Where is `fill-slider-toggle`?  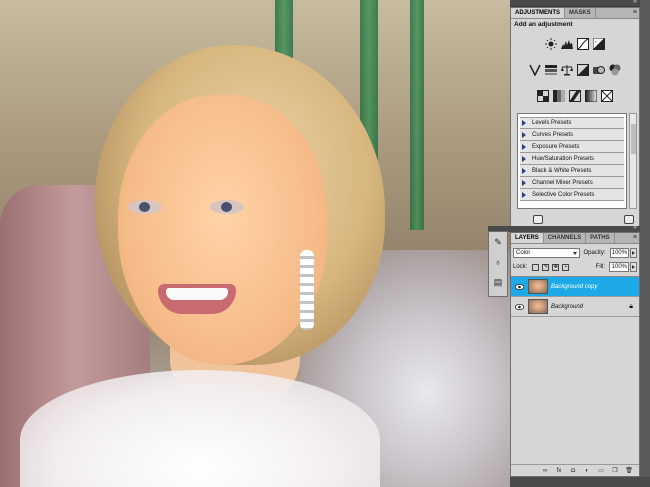 fill-slider-toggle is located at coordinates (633, 267).